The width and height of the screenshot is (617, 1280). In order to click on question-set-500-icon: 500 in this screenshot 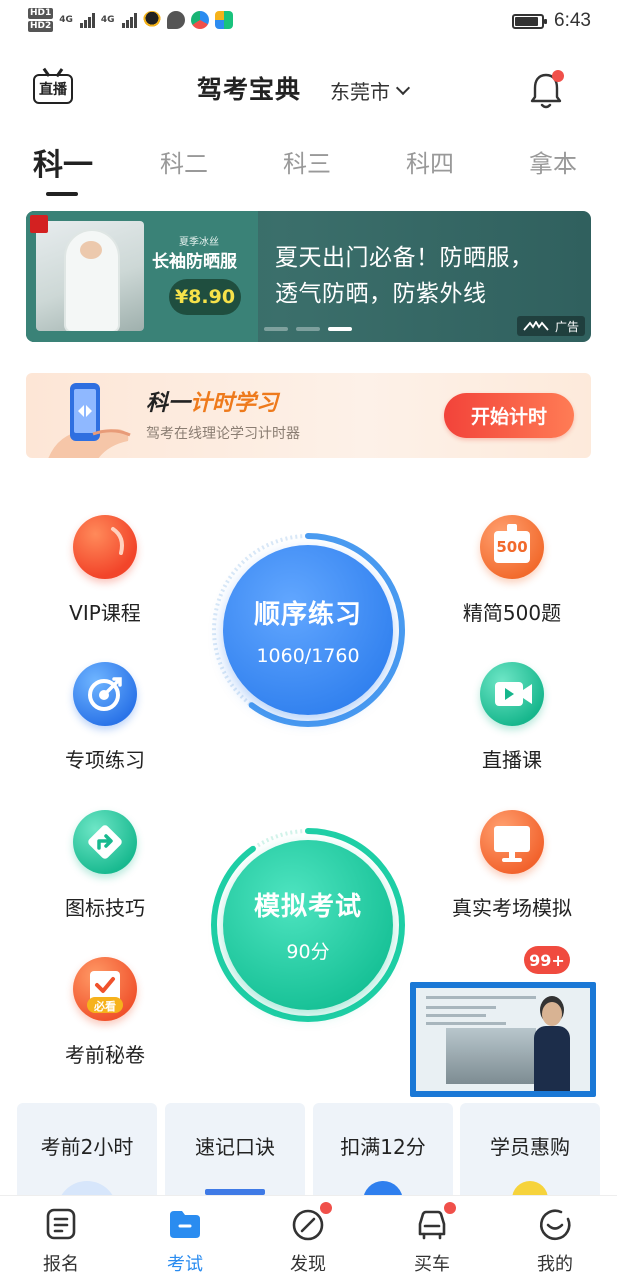, I will do `click(512, 547)`.